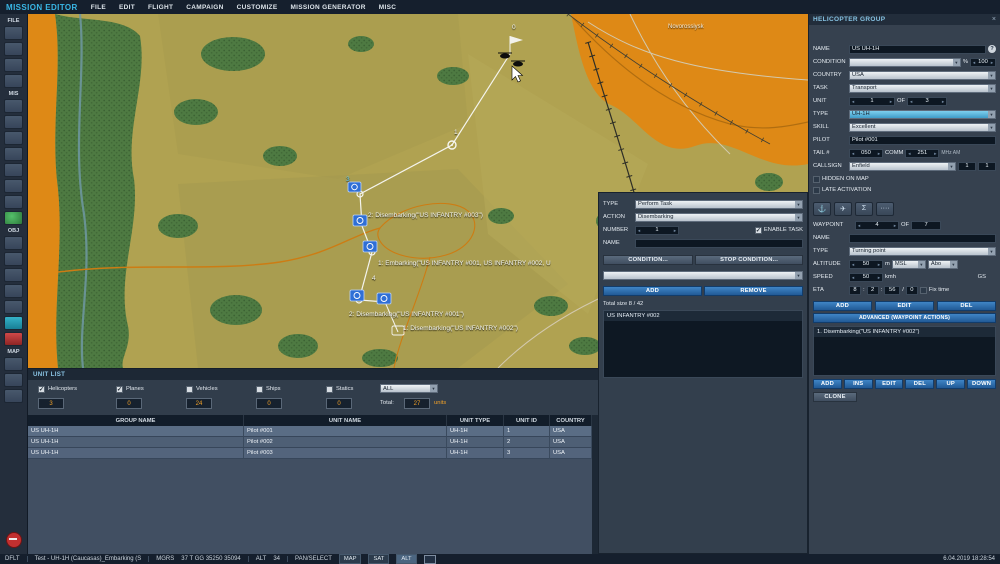 The image size is (1000, 564). What do you see at coordinates (119, 389) in the screenshot?
I see `planes-checkbox: ✓` at bounding box center [119, 389].